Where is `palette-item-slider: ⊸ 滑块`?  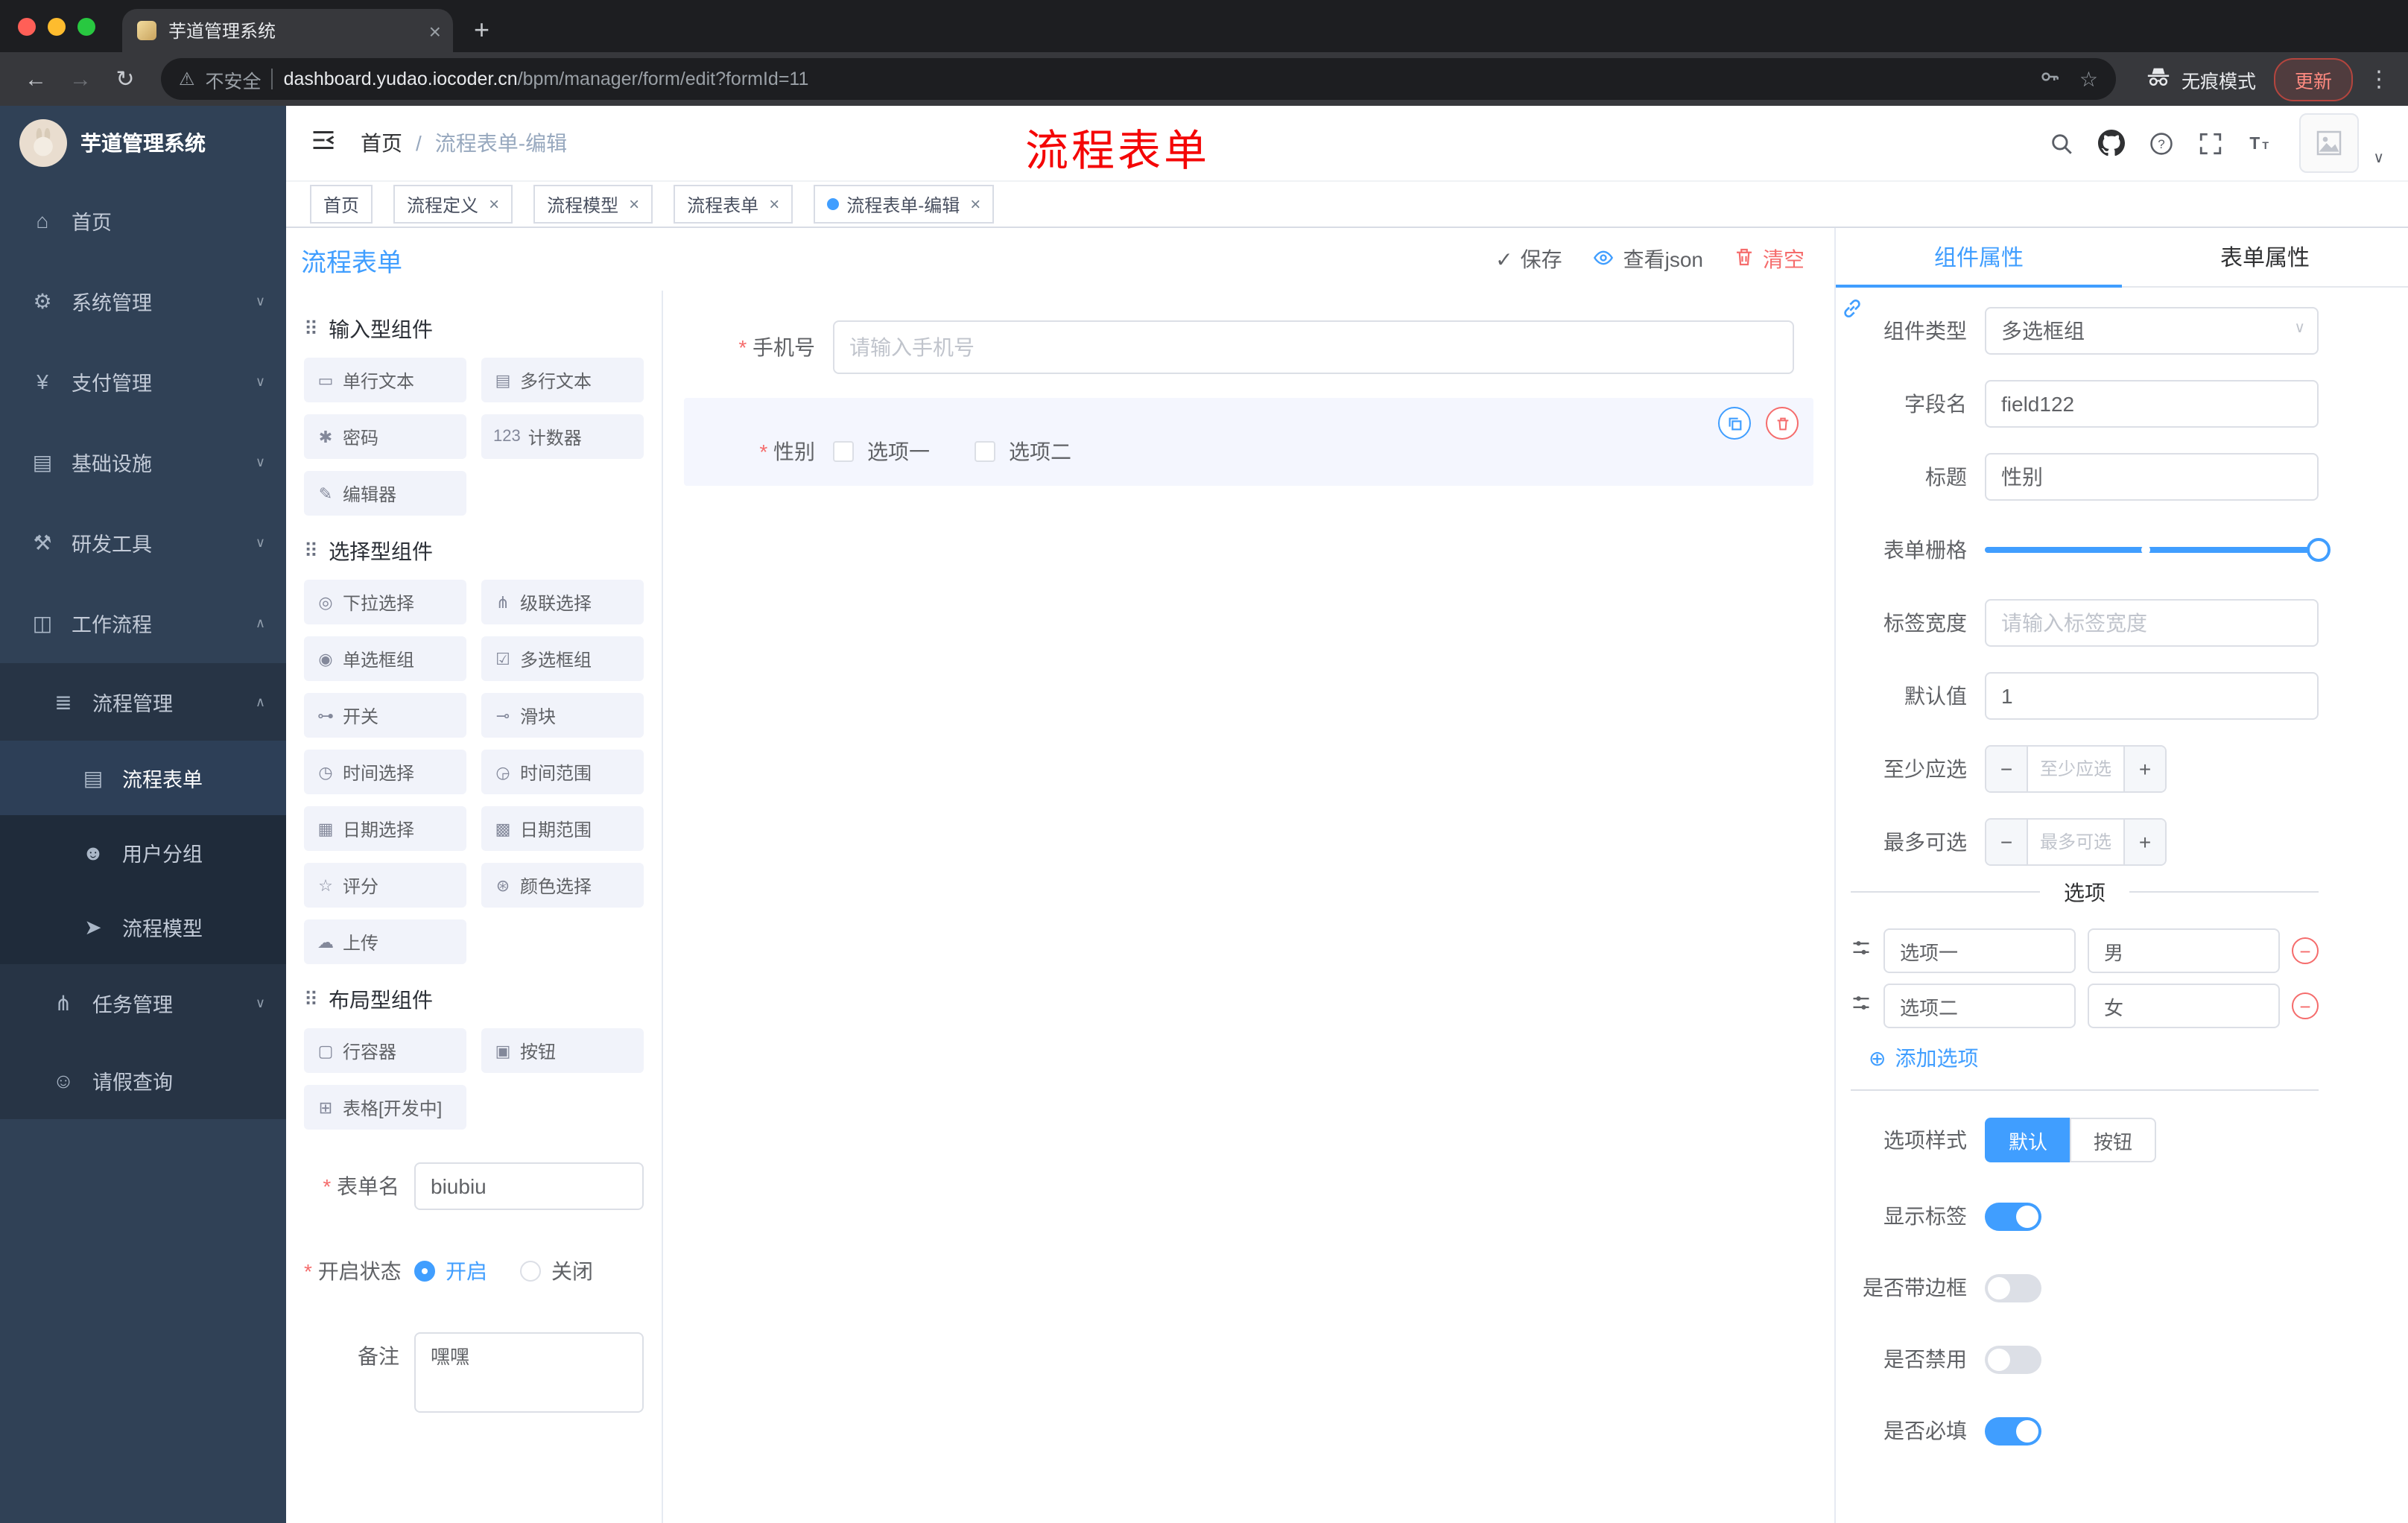
palette-item-slider: ⊸ 滑块 is located at coordinates (562, 716).